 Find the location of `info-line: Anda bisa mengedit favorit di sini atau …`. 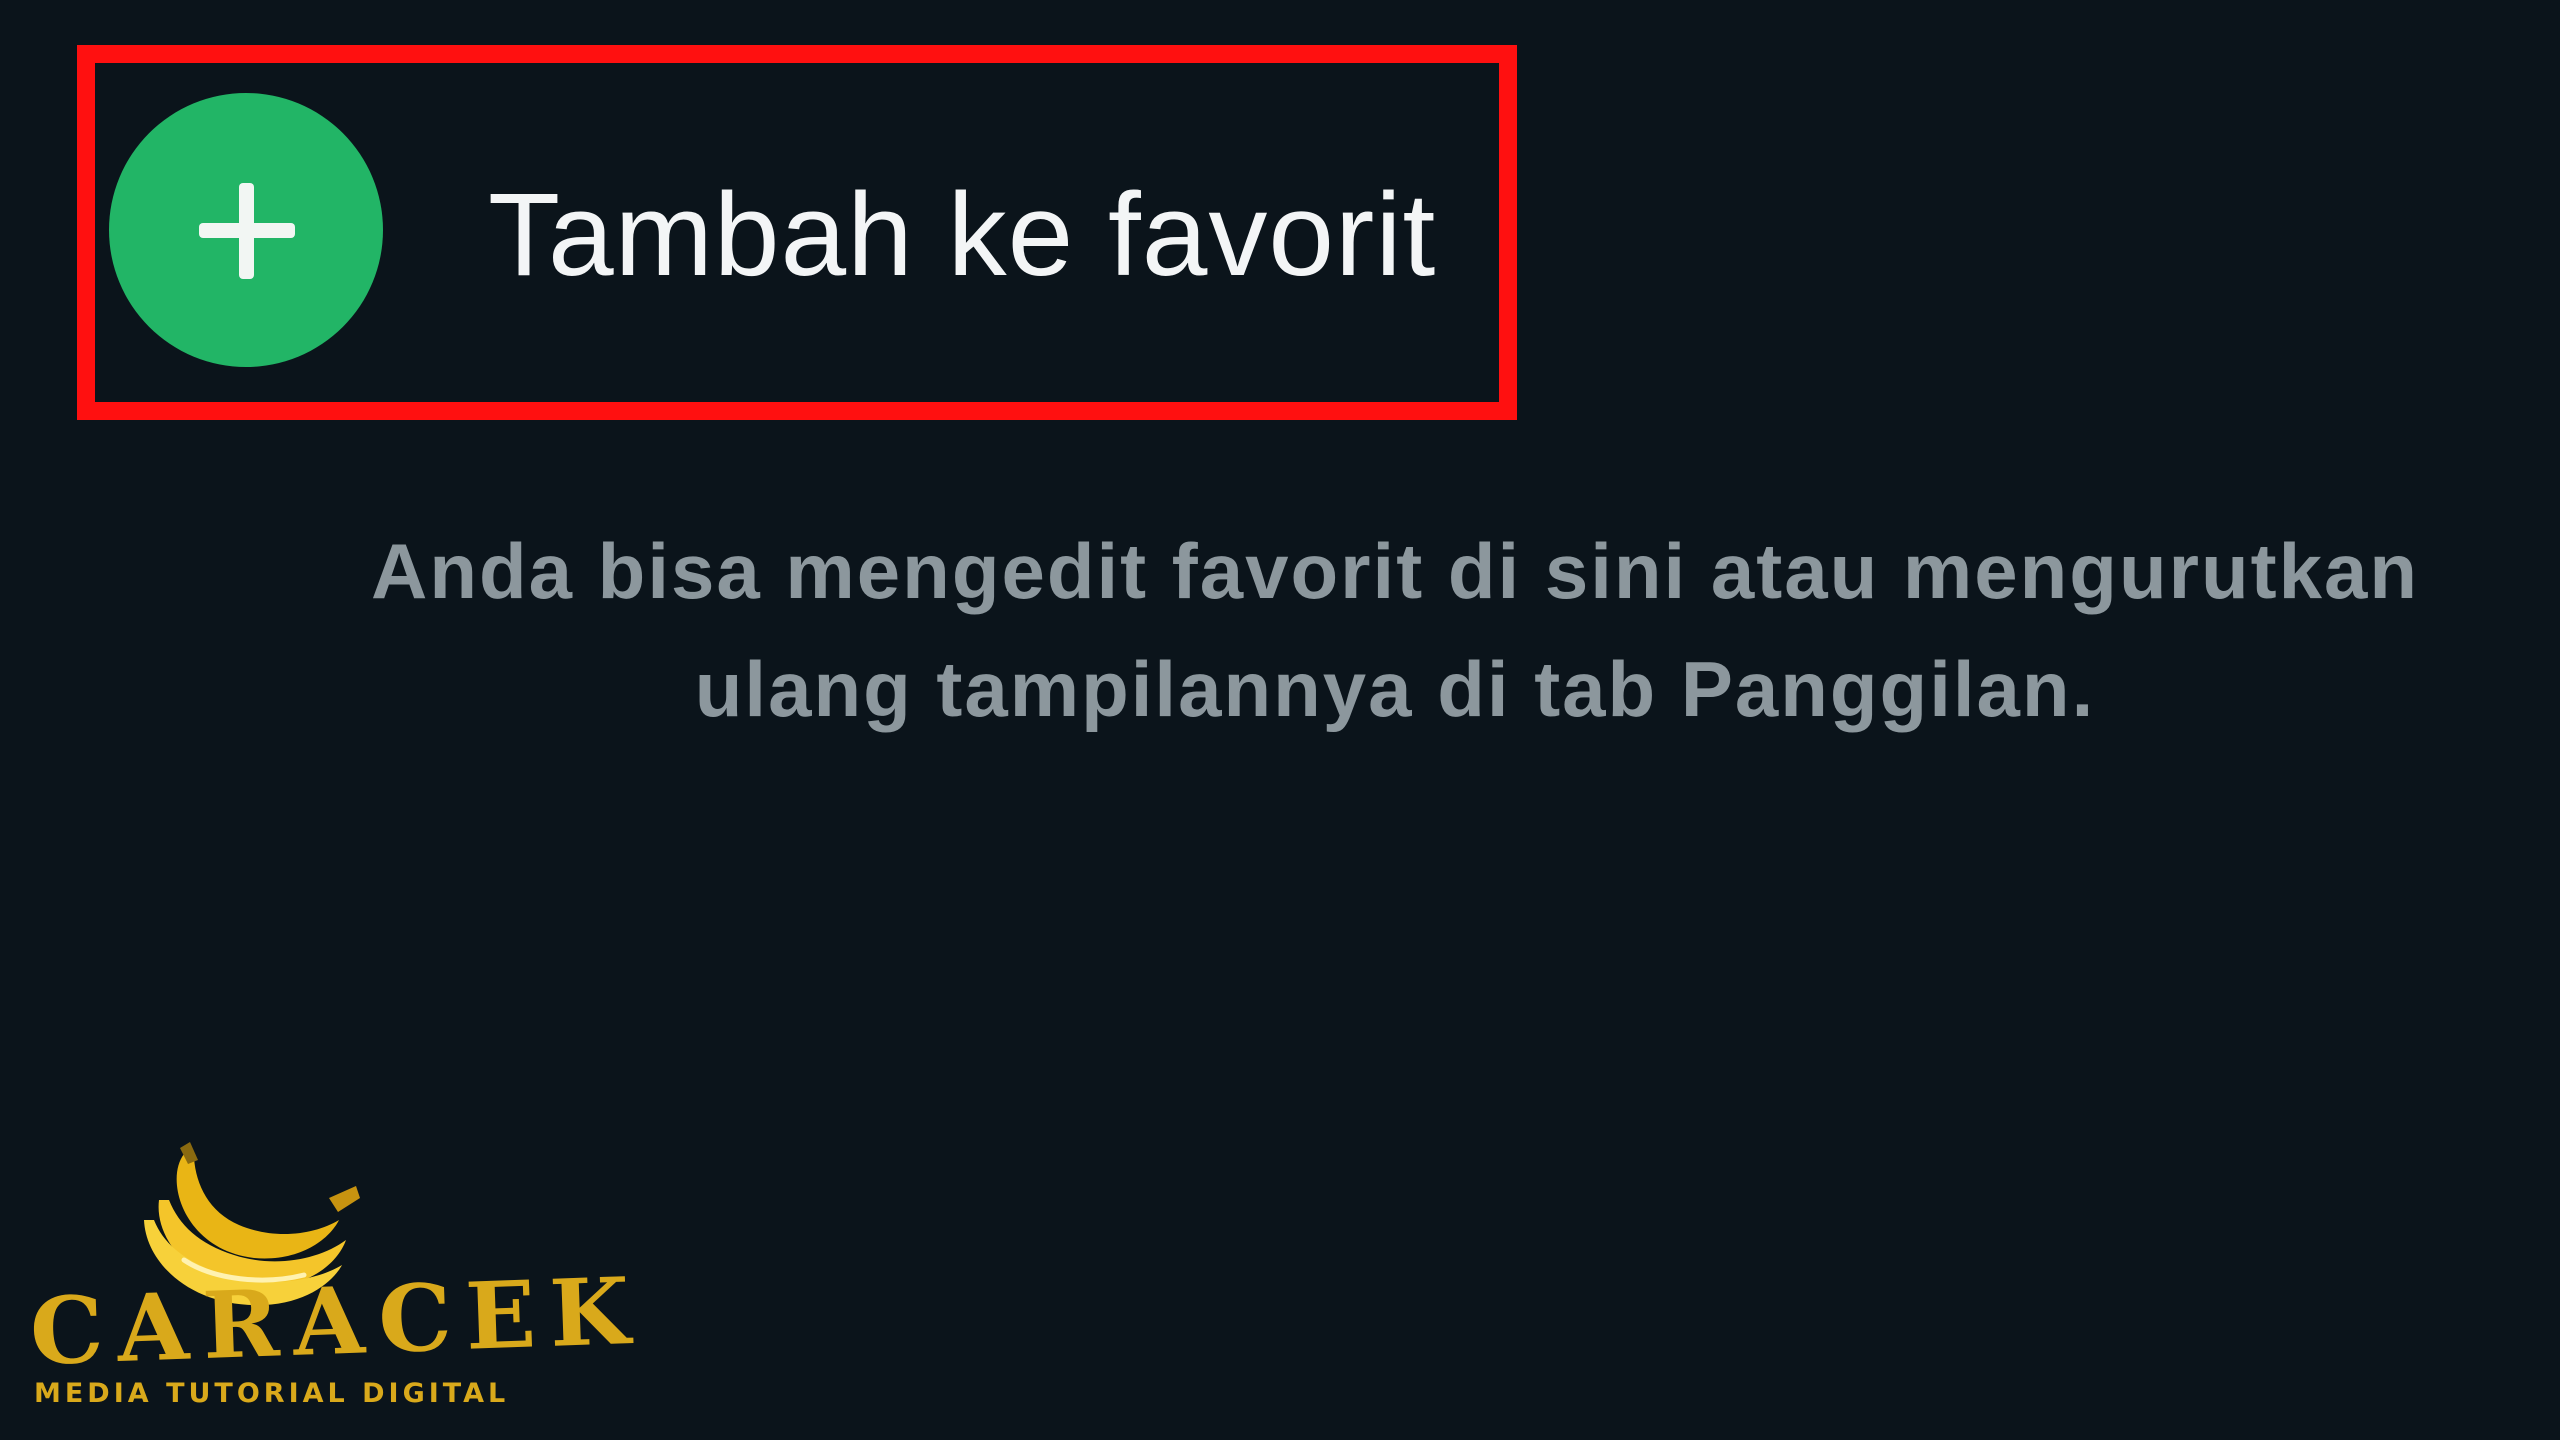

info-line: Anda bisa mengedit favorit di sini atau … is located at coordinates (1395, 571).